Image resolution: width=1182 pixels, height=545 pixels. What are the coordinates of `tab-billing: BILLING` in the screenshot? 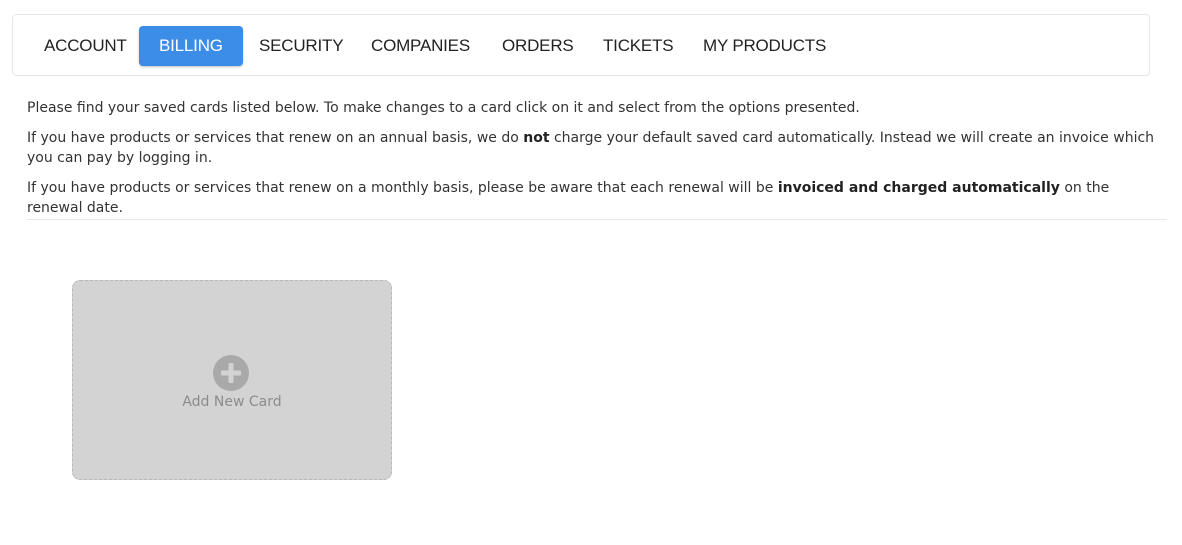 It's located at (191, 46).